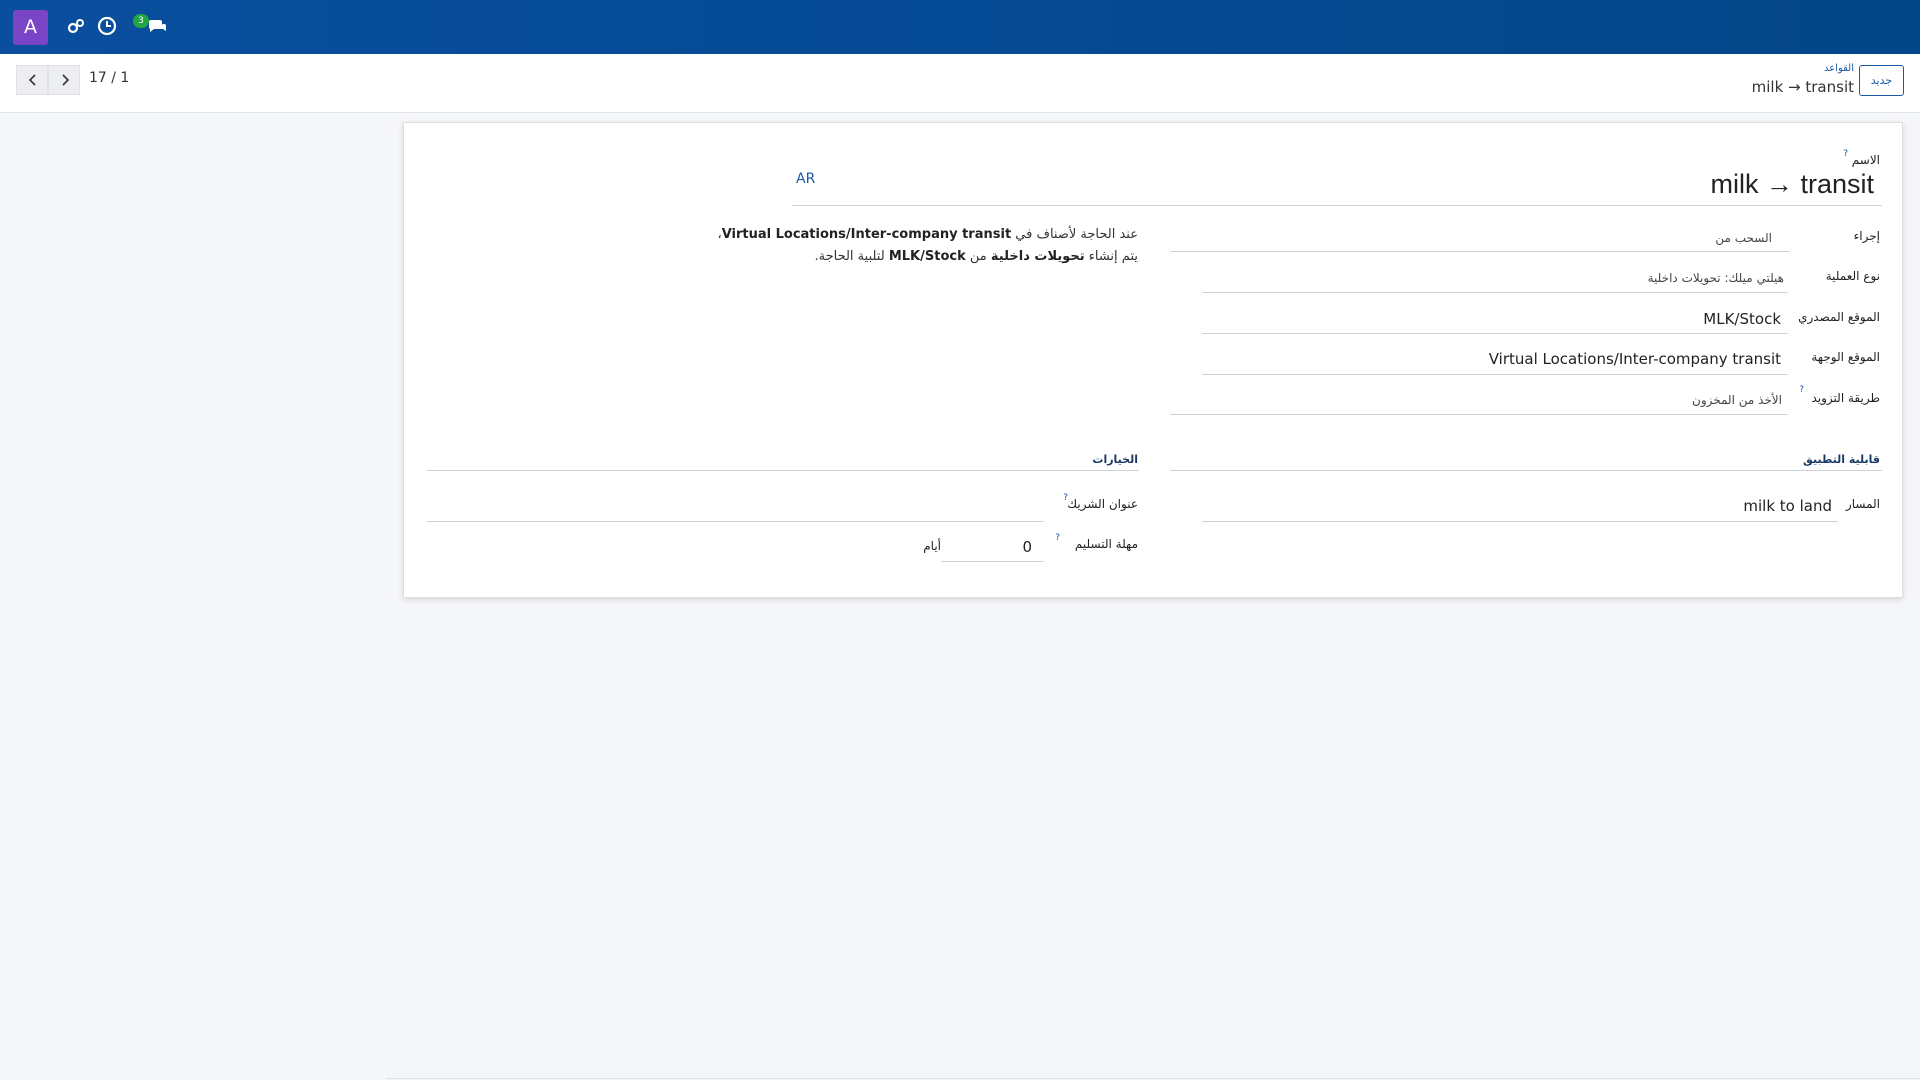  I want to click on operation-type-label: نوع العملية, so click(1852, 276).